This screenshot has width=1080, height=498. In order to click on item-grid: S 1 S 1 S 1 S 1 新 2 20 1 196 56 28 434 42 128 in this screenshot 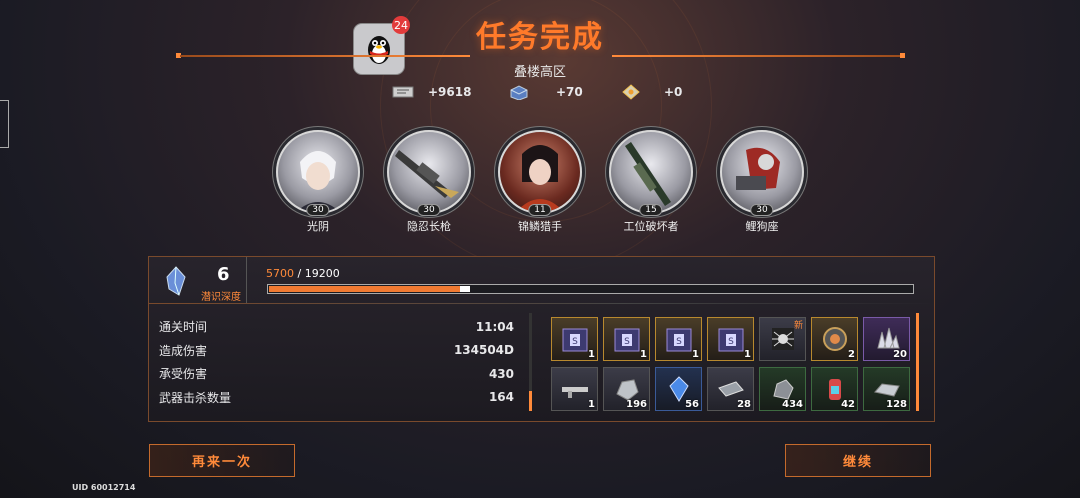, I will do `click(732, 364)`.